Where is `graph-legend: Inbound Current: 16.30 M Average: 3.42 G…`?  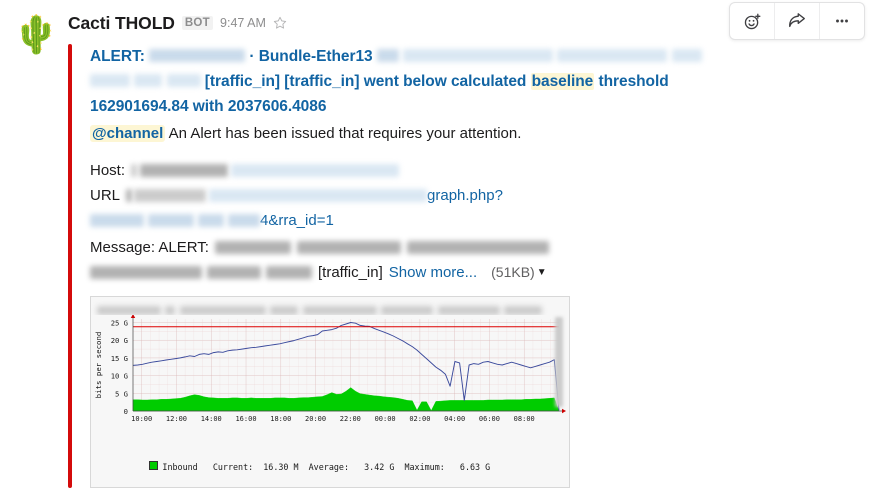 graph-legend: Inbound Current: 16.30 M Average: 3.42 G… is located at coordinates (329, 457).